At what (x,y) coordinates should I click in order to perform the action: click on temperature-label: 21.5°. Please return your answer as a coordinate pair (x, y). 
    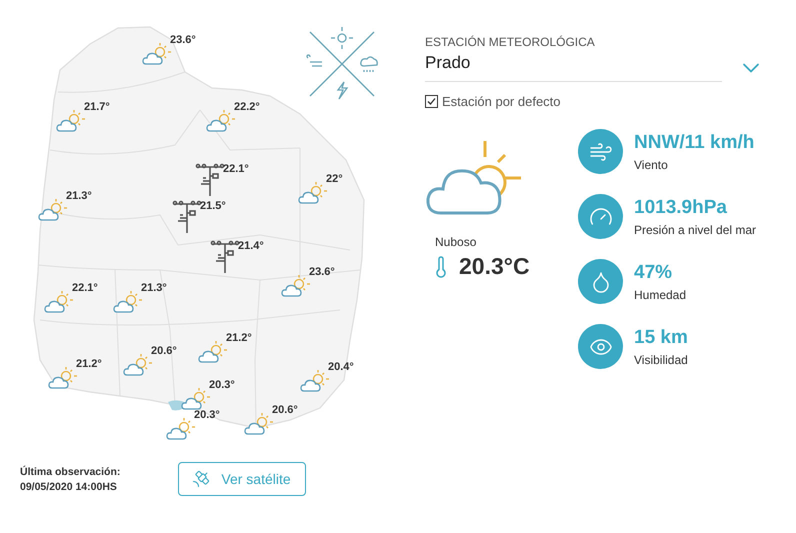
    Looking at the image, I should click on (213, 206).